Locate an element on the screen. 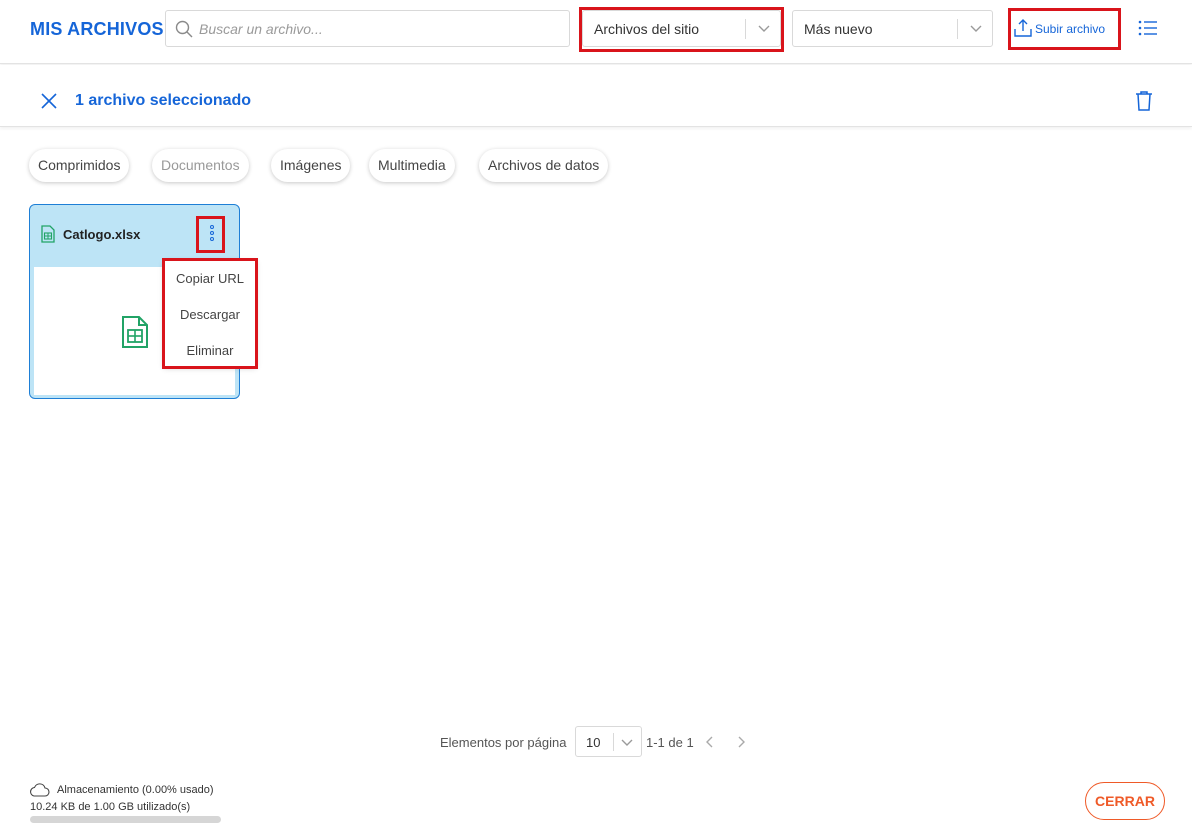 This screenshot has width=1192, height=836. upload-file-button: Subir archivo is located at coordinates (1064, 29).